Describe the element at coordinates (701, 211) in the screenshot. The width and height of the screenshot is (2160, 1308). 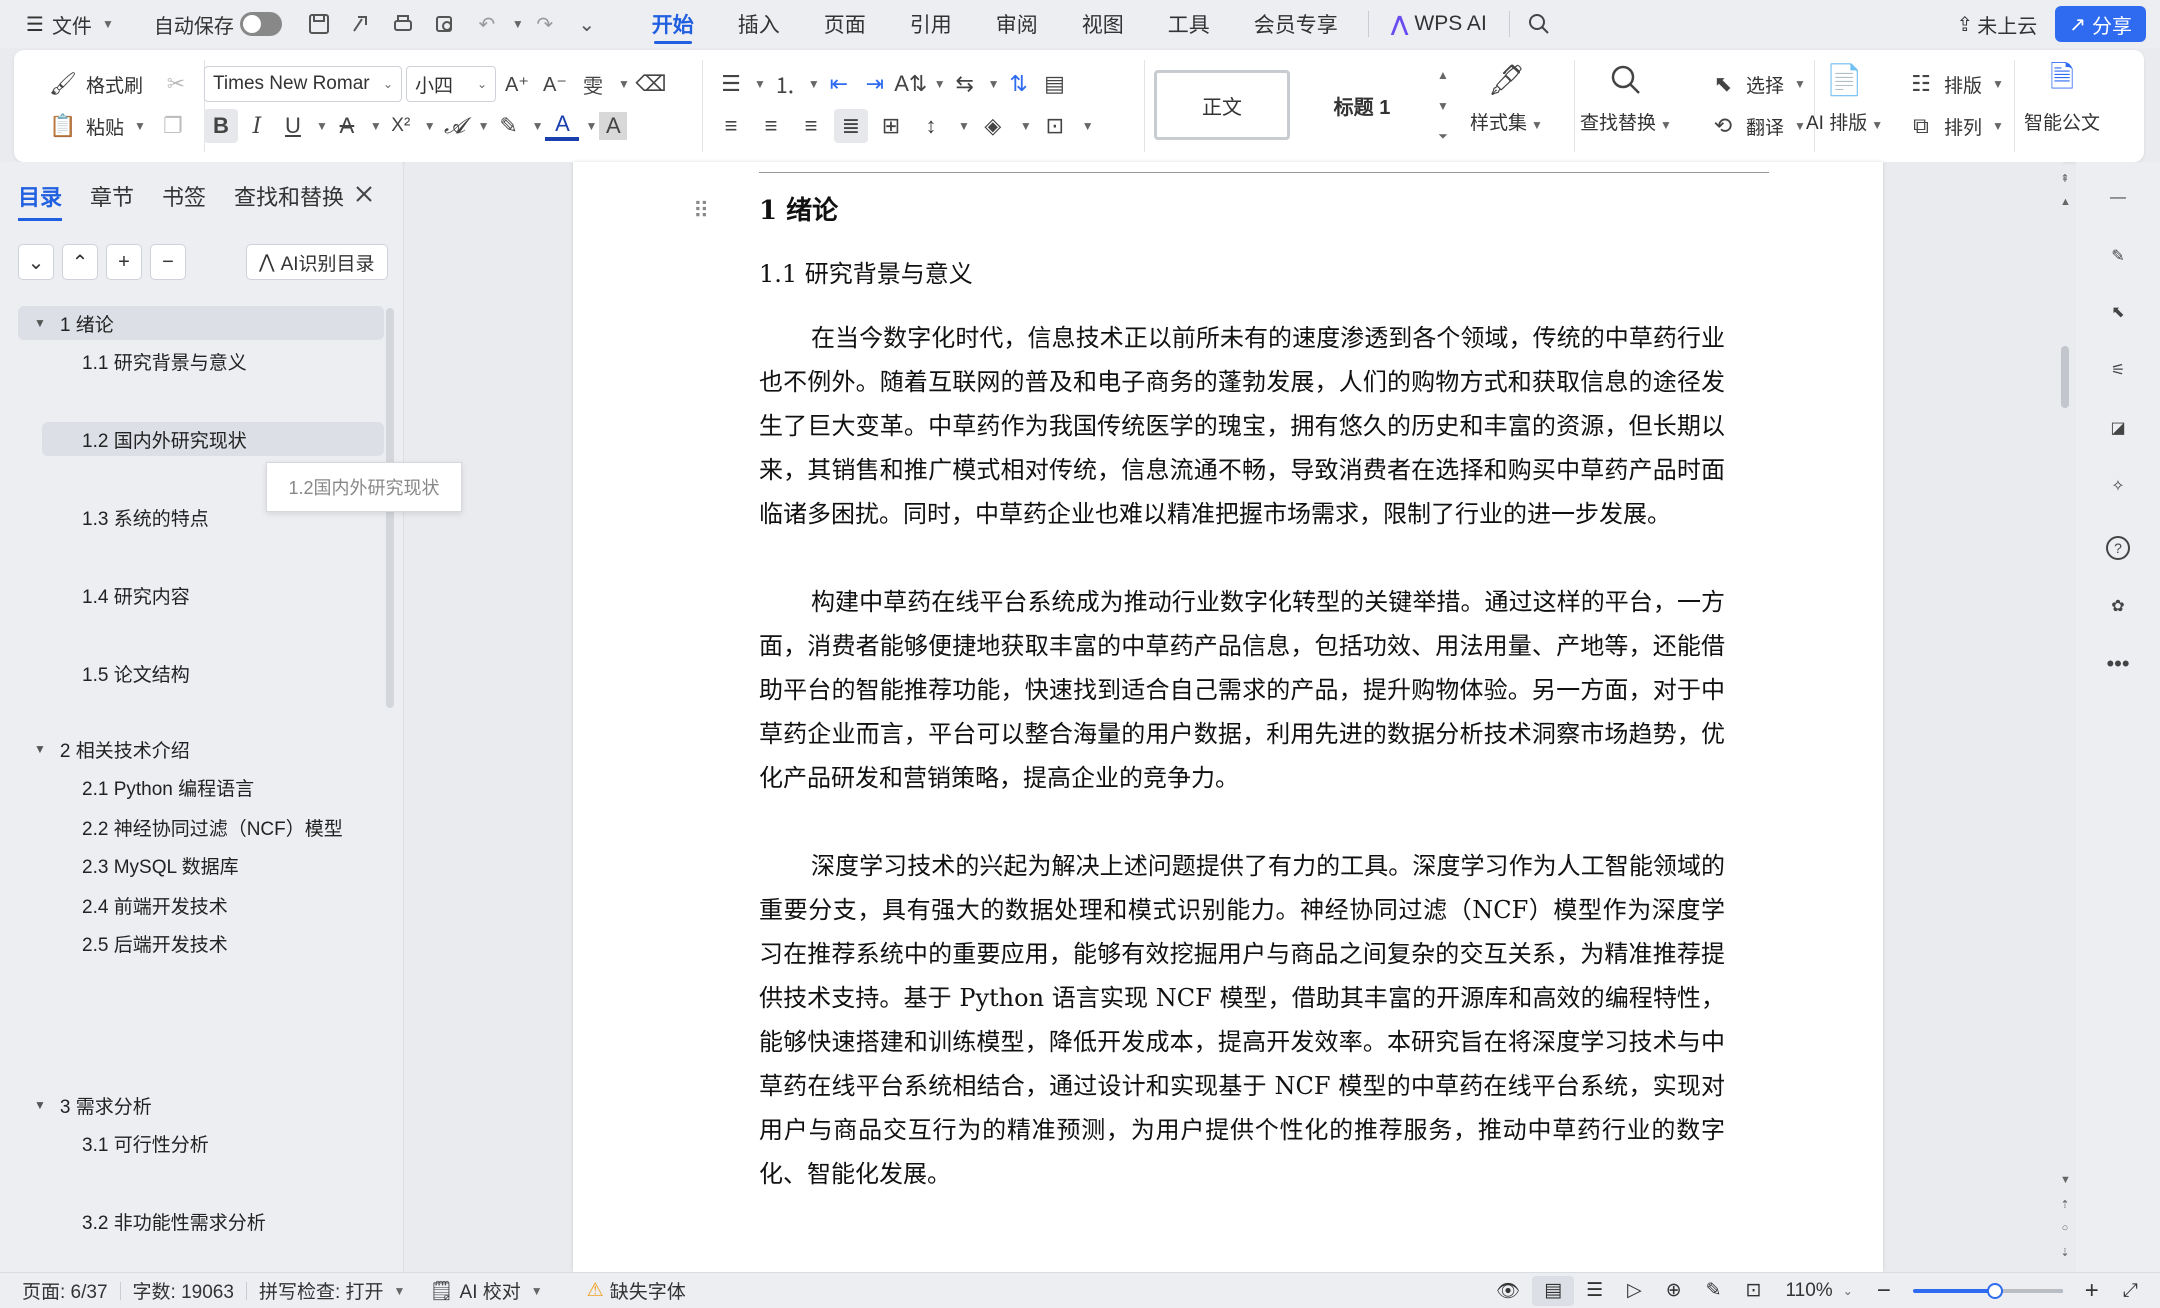
I see `drag-handle-icon: ⠿` at that location.